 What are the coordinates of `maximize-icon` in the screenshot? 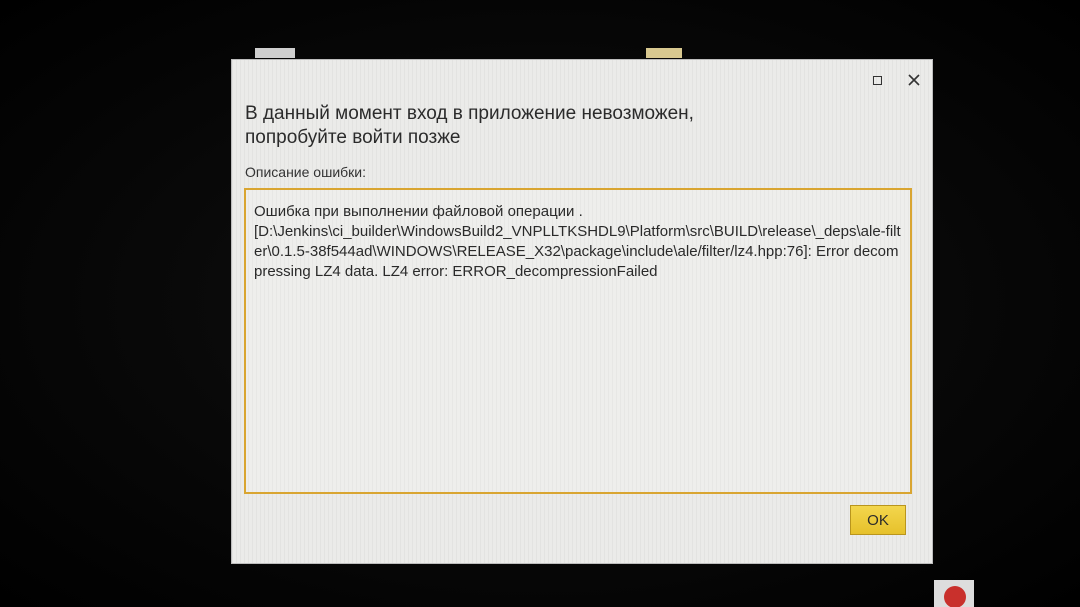 It's located at (877, 80).